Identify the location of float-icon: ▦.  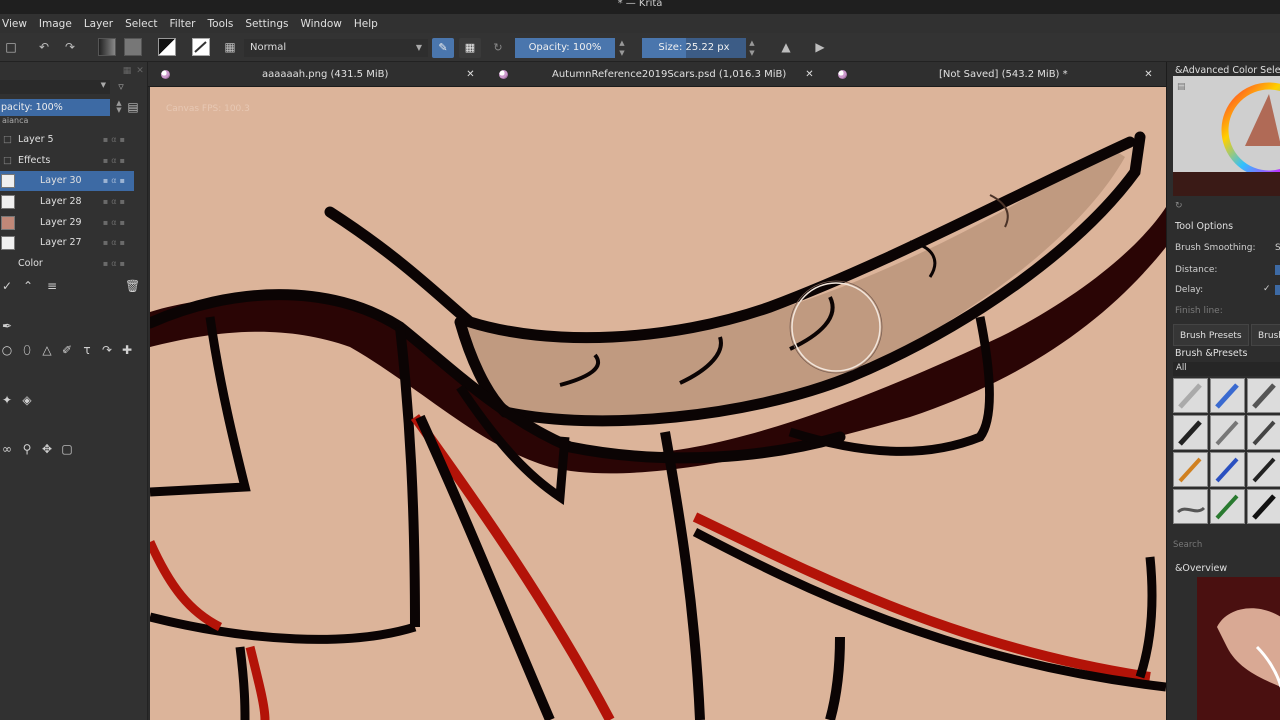
(127, 71).